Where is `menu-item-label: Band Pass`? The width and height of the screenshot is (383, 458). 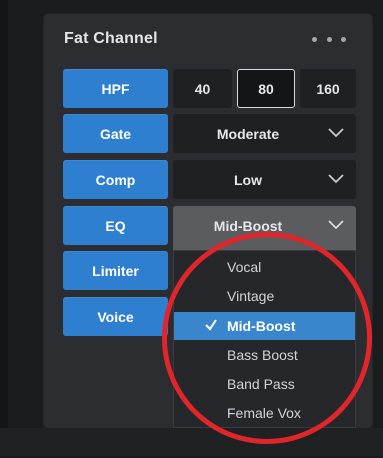 menu-item-label: Band Pass is located at coordinates (261, 384).